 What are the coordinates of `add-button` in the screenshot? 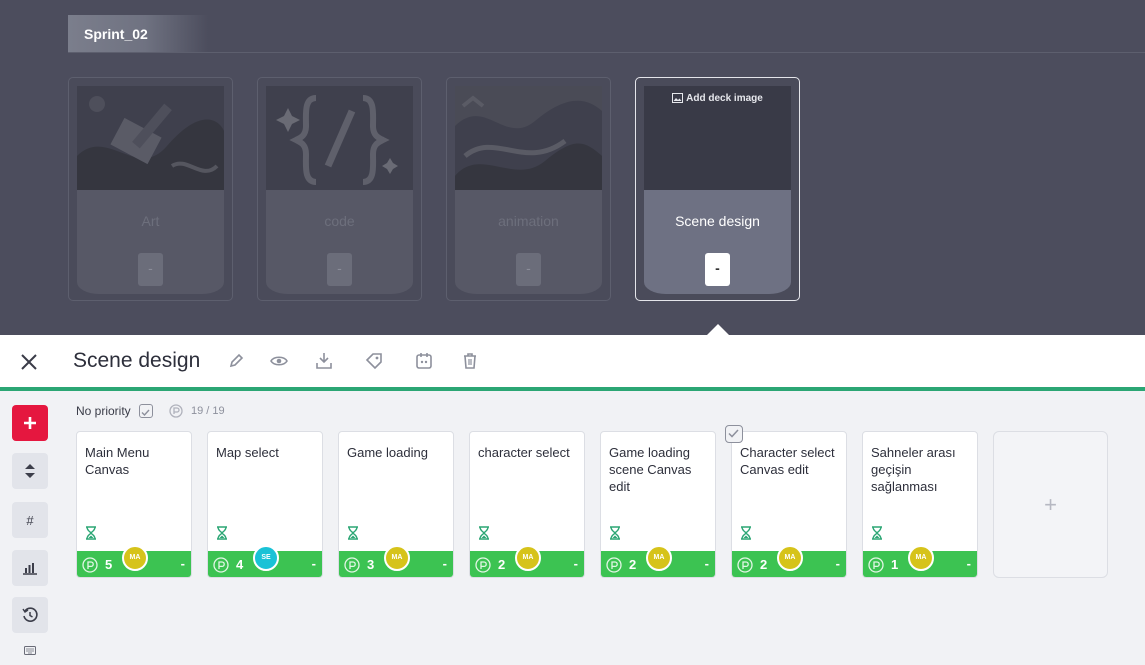 It's located at (30, 423).